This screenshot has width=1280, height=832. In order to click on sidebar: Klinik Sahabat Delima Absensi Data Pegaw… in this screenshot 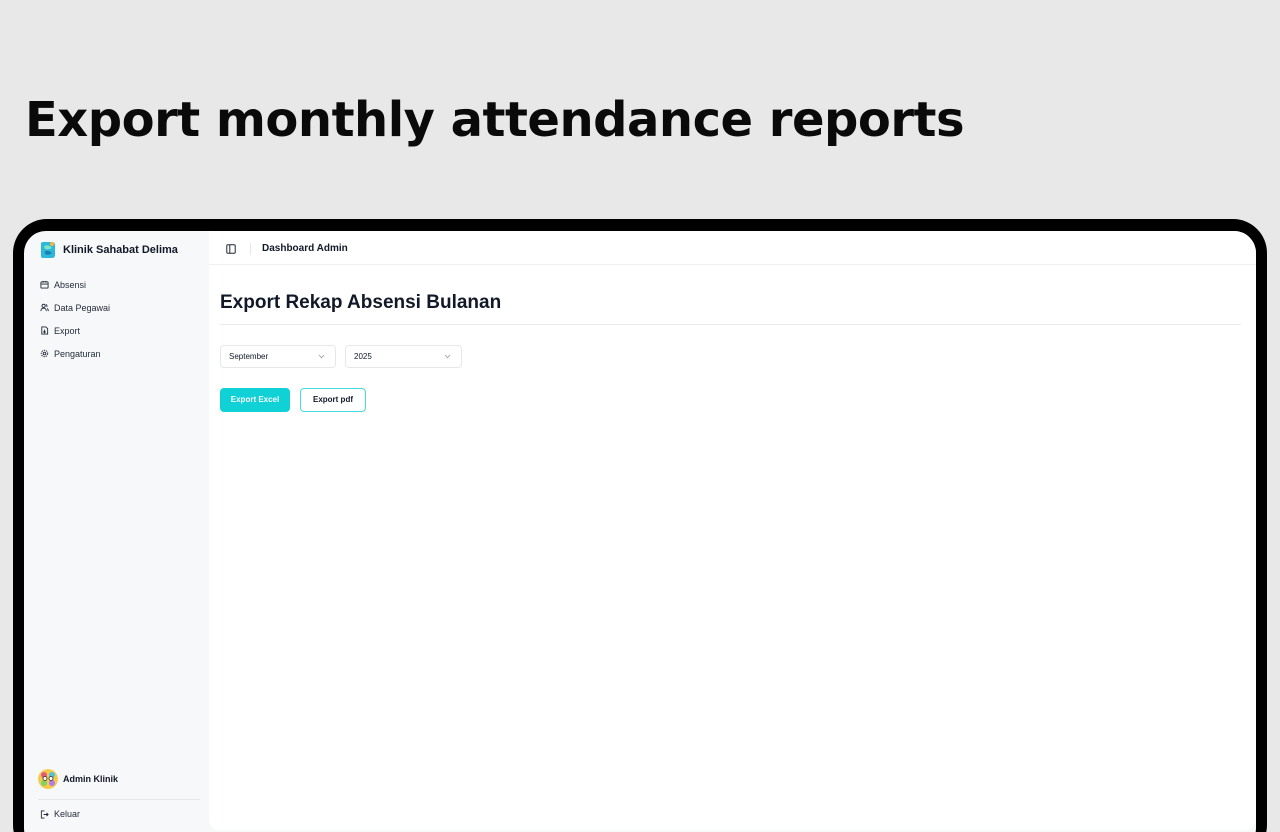, I will do `click(116, 531)`.